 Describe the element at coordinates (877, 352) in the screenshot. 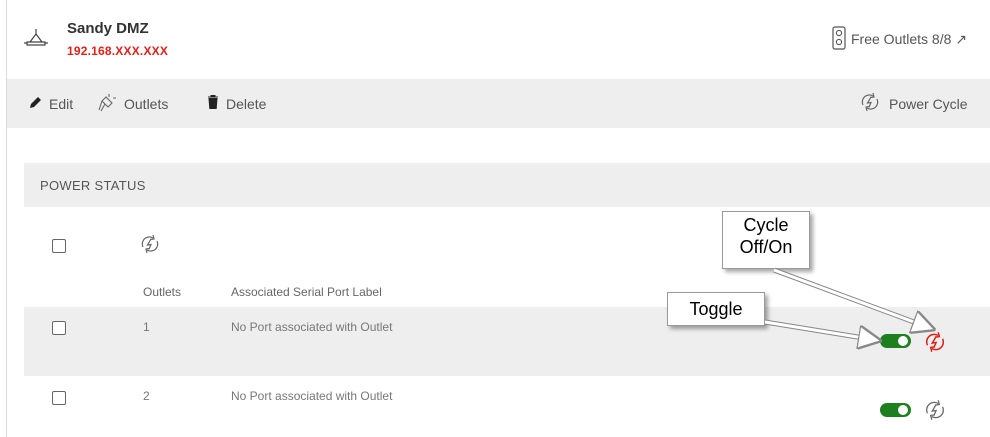

I see `annotation-arrows` at that location.